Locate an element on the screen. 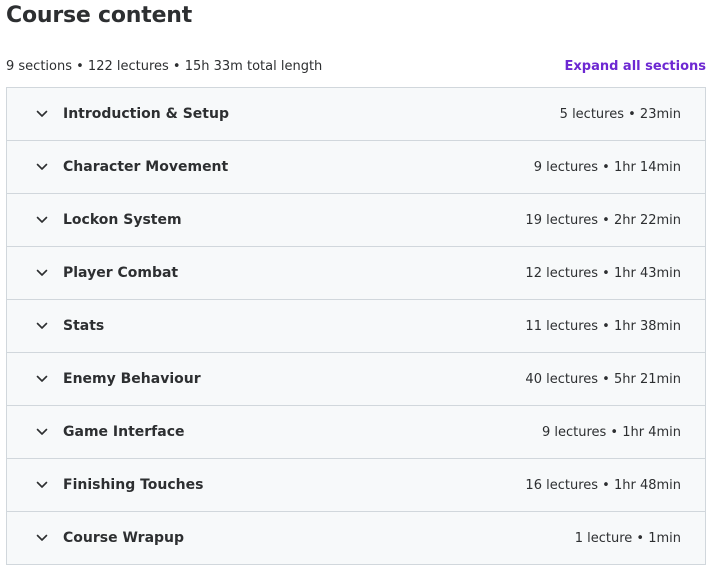  section-title: Lockon System is located at coordinates (122, 220).